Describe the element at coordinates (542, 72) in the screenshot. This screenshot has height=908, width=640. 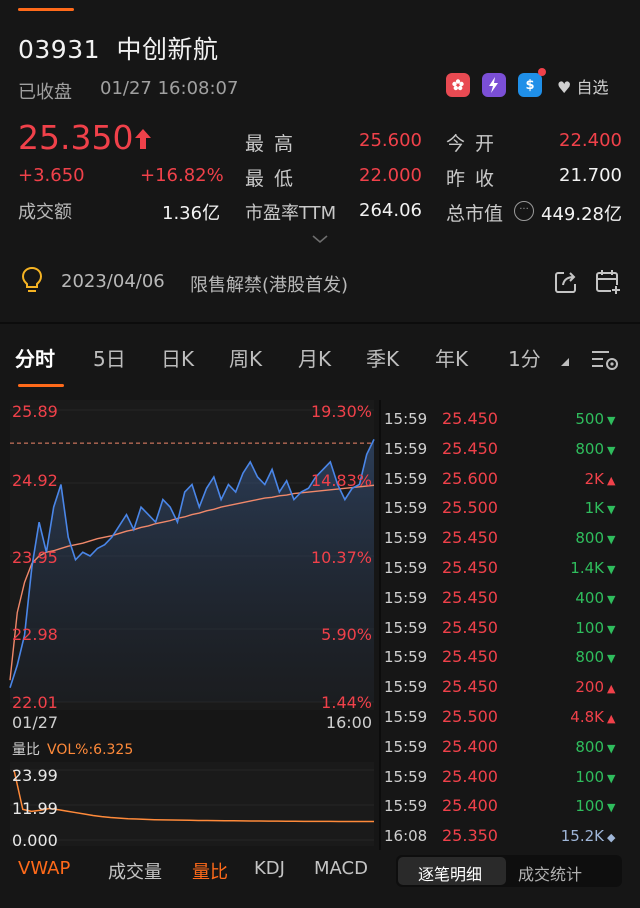
I see `notification-dot` at that location.